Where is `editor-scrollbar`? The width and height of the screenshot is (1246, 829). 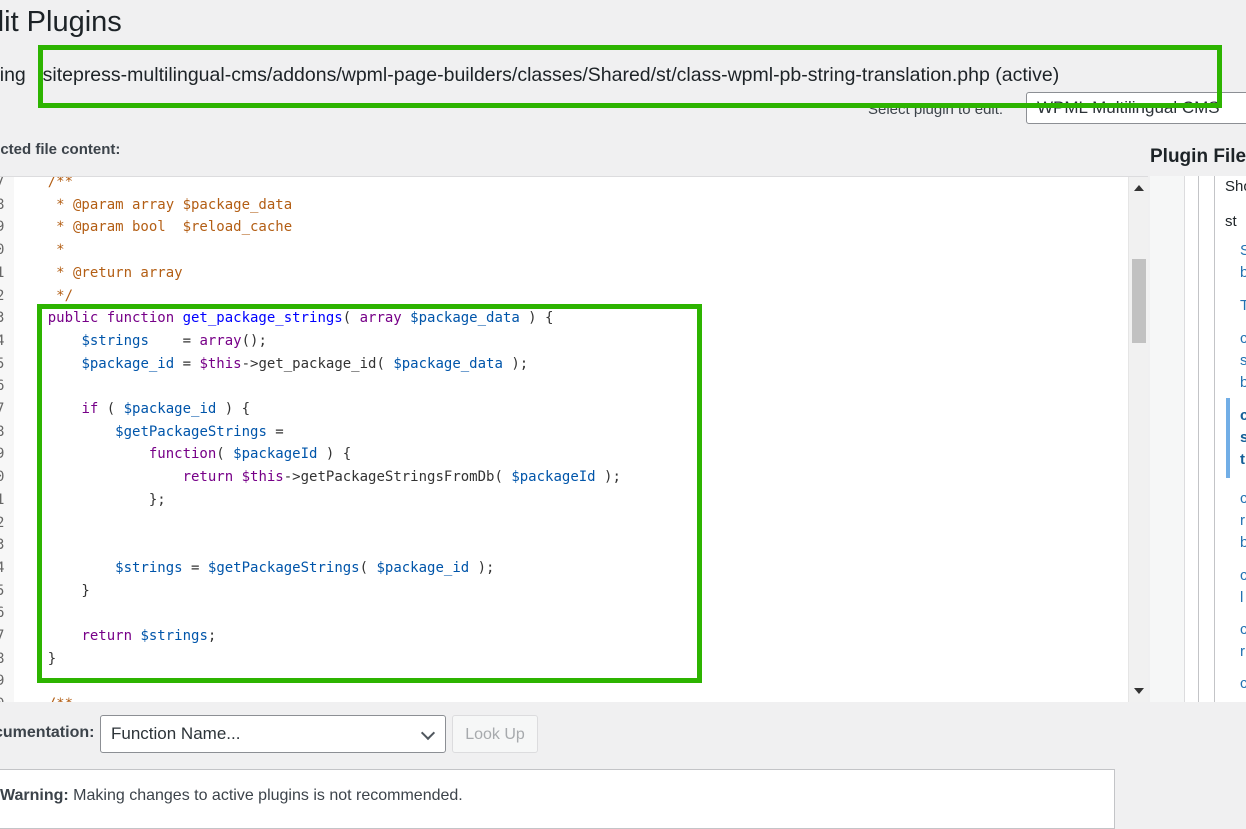 editor-scrollbar is located at coordinates (1138, 439).